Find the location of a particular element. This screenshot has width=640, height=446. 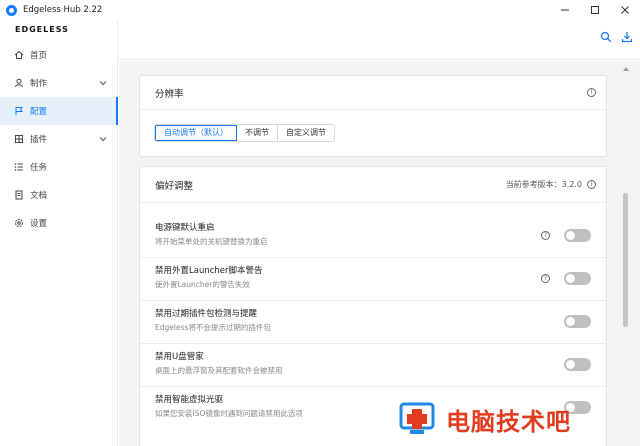

pref-desc: 将开始菜单处的关机键替换为重启 is located at coordinates (211, 241).